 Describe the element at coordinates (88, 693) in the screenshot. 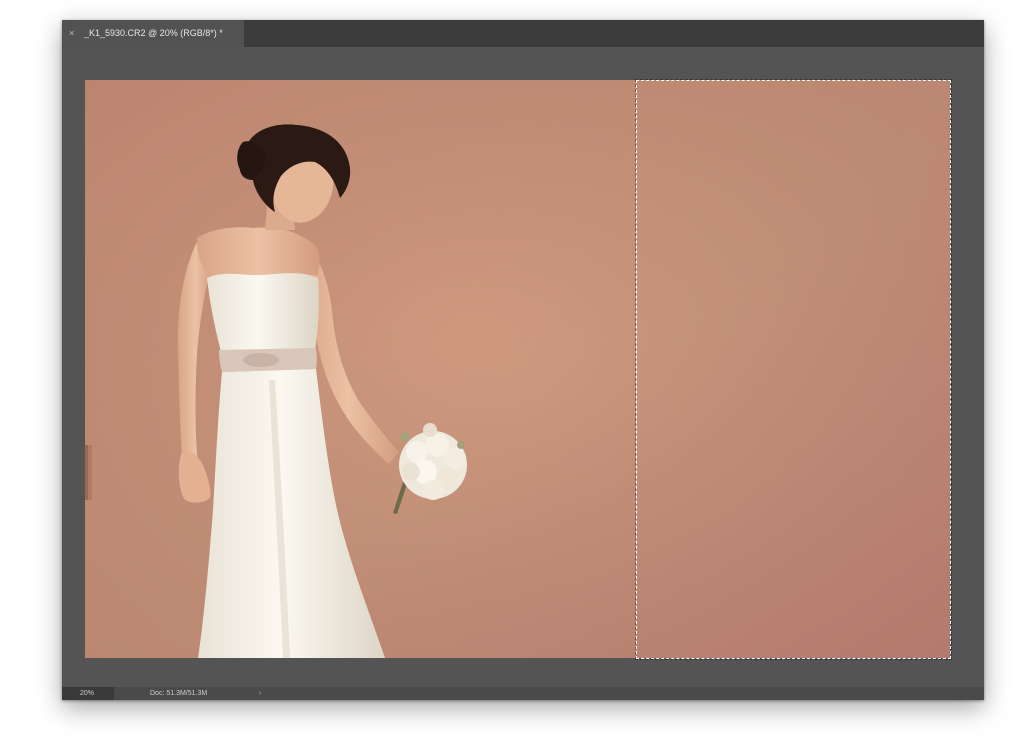

I see `zoom-level-field: 20%` at that location.